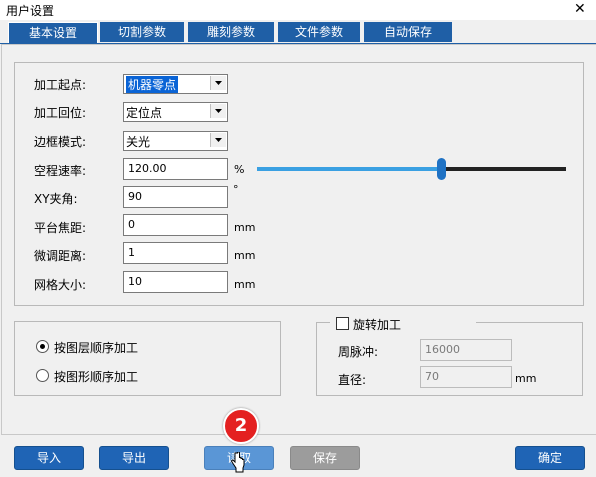 Image resolution: width=596 pixels, height=477 pixels. I want to click on platform-focus-unit: mm, so click(245, 227).